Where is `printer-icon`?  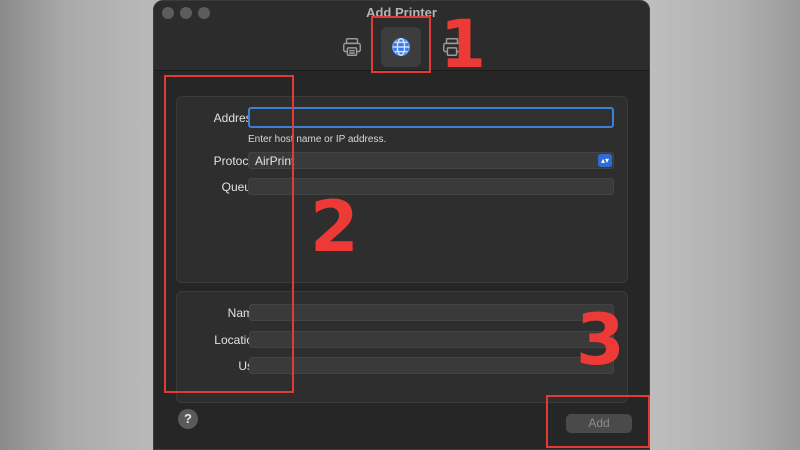 printer-icon is located at coordinates (352, 47).